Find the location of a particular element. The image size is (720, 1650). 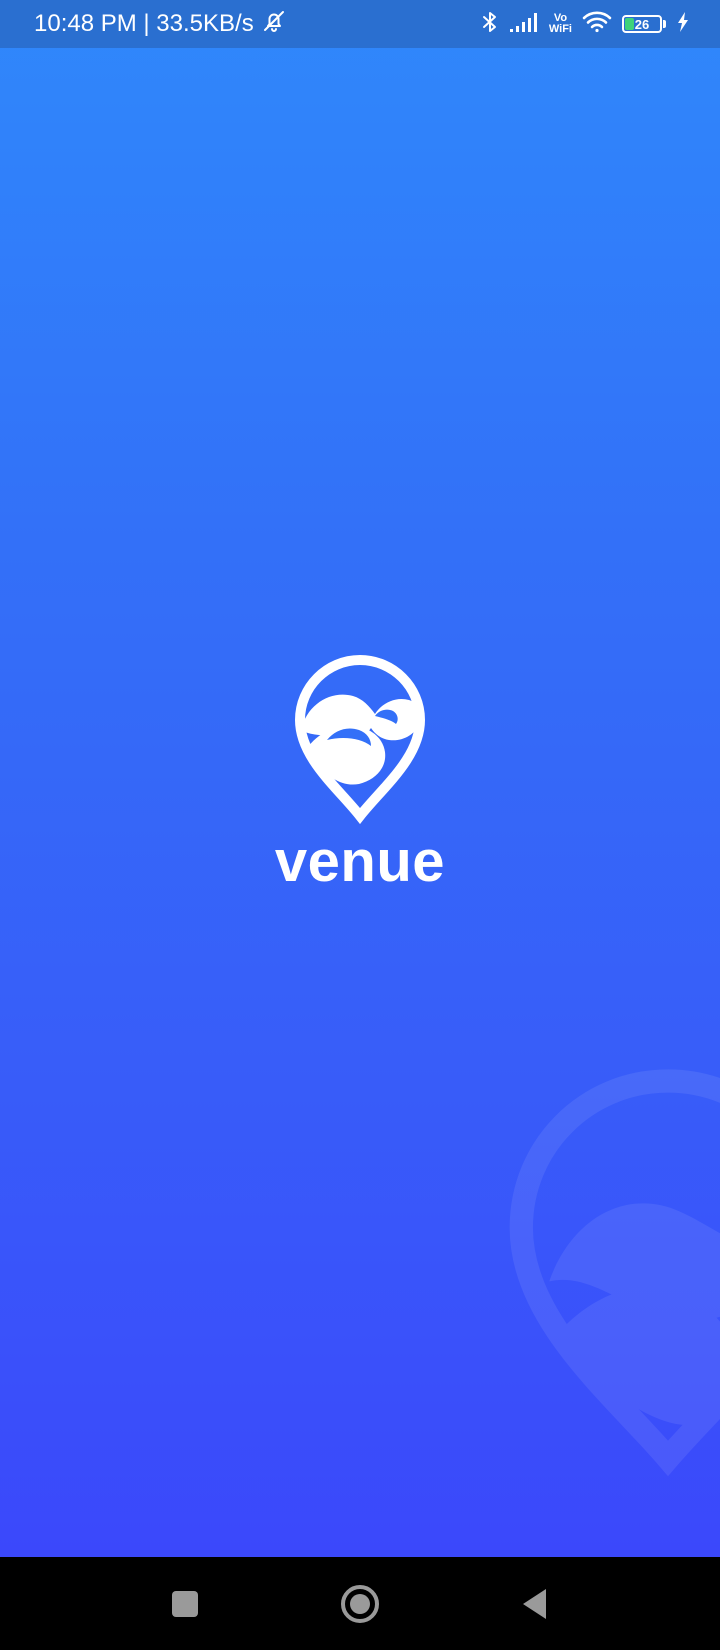

navigation-bar is located at coordinates (360, 1603).